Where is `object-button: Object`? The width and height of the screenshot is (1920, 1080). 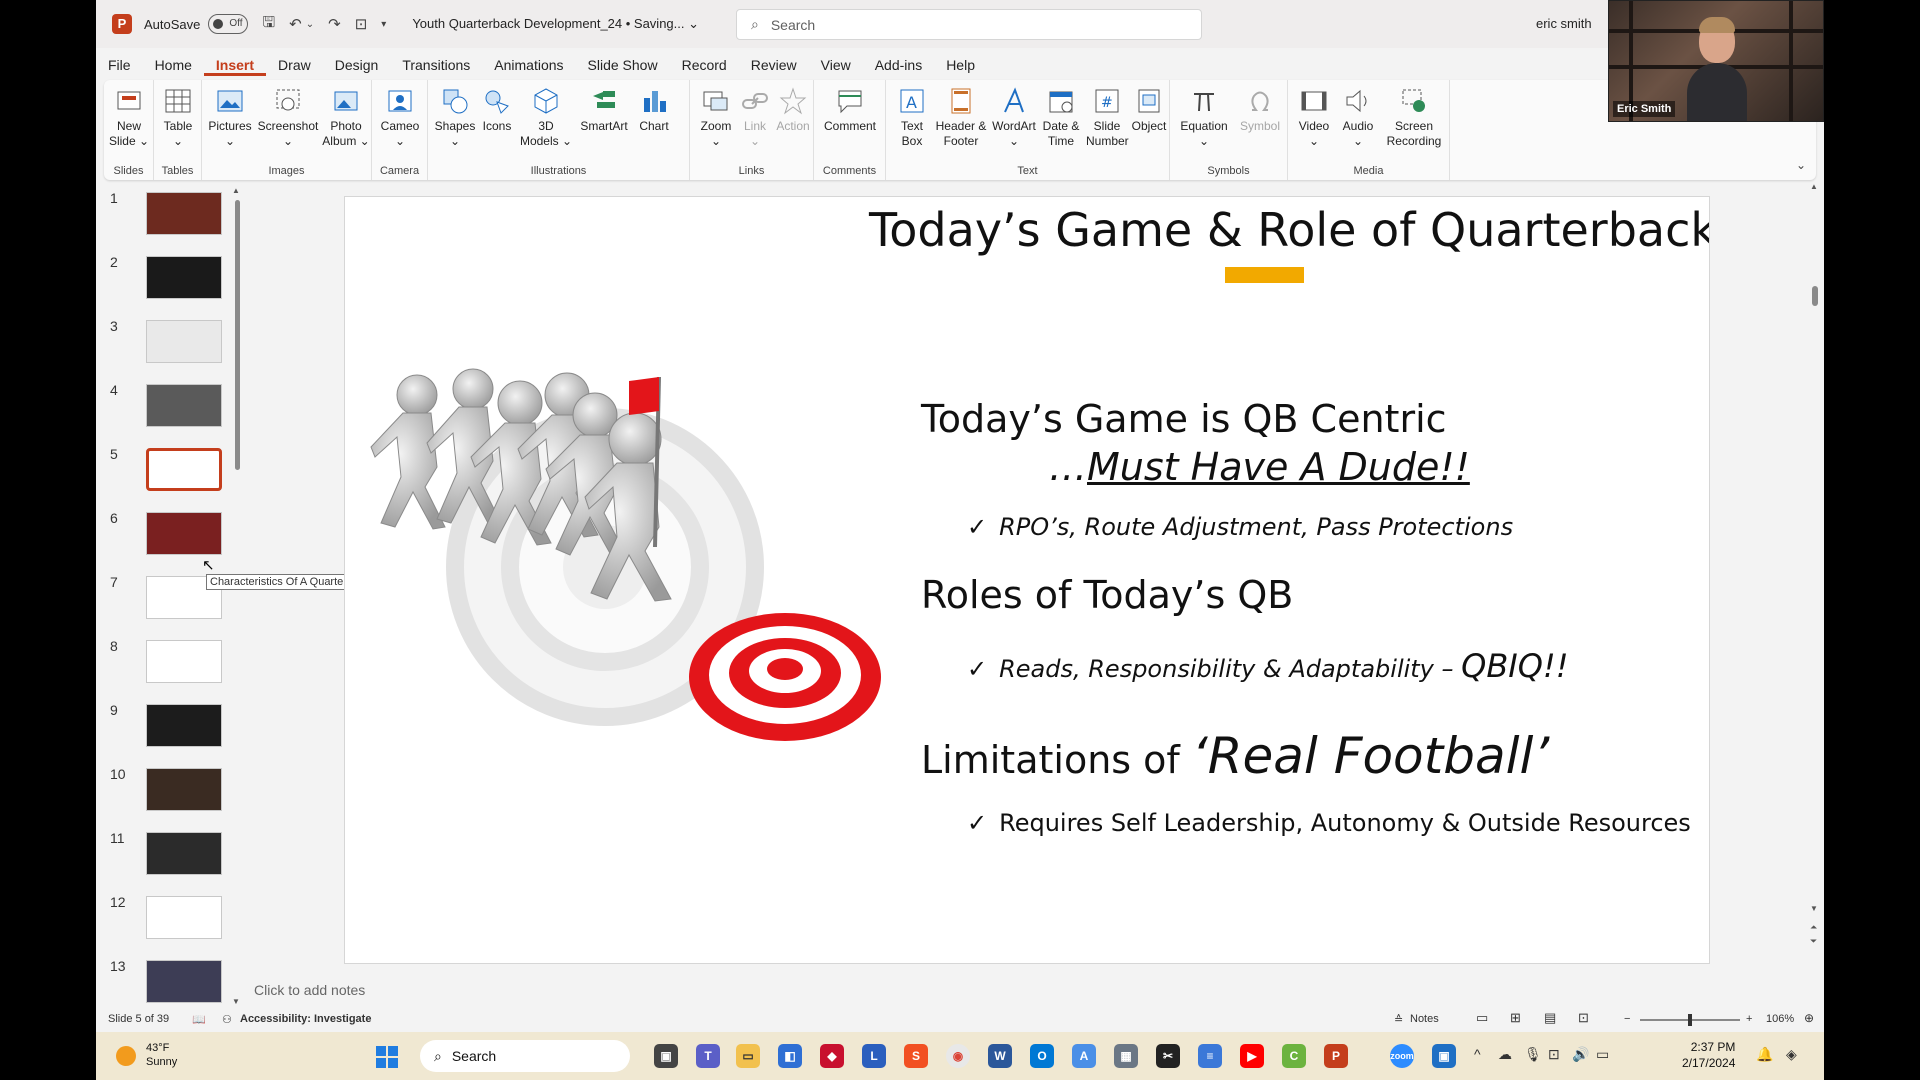 object-button: Object is located at coordinates (1149, 110).